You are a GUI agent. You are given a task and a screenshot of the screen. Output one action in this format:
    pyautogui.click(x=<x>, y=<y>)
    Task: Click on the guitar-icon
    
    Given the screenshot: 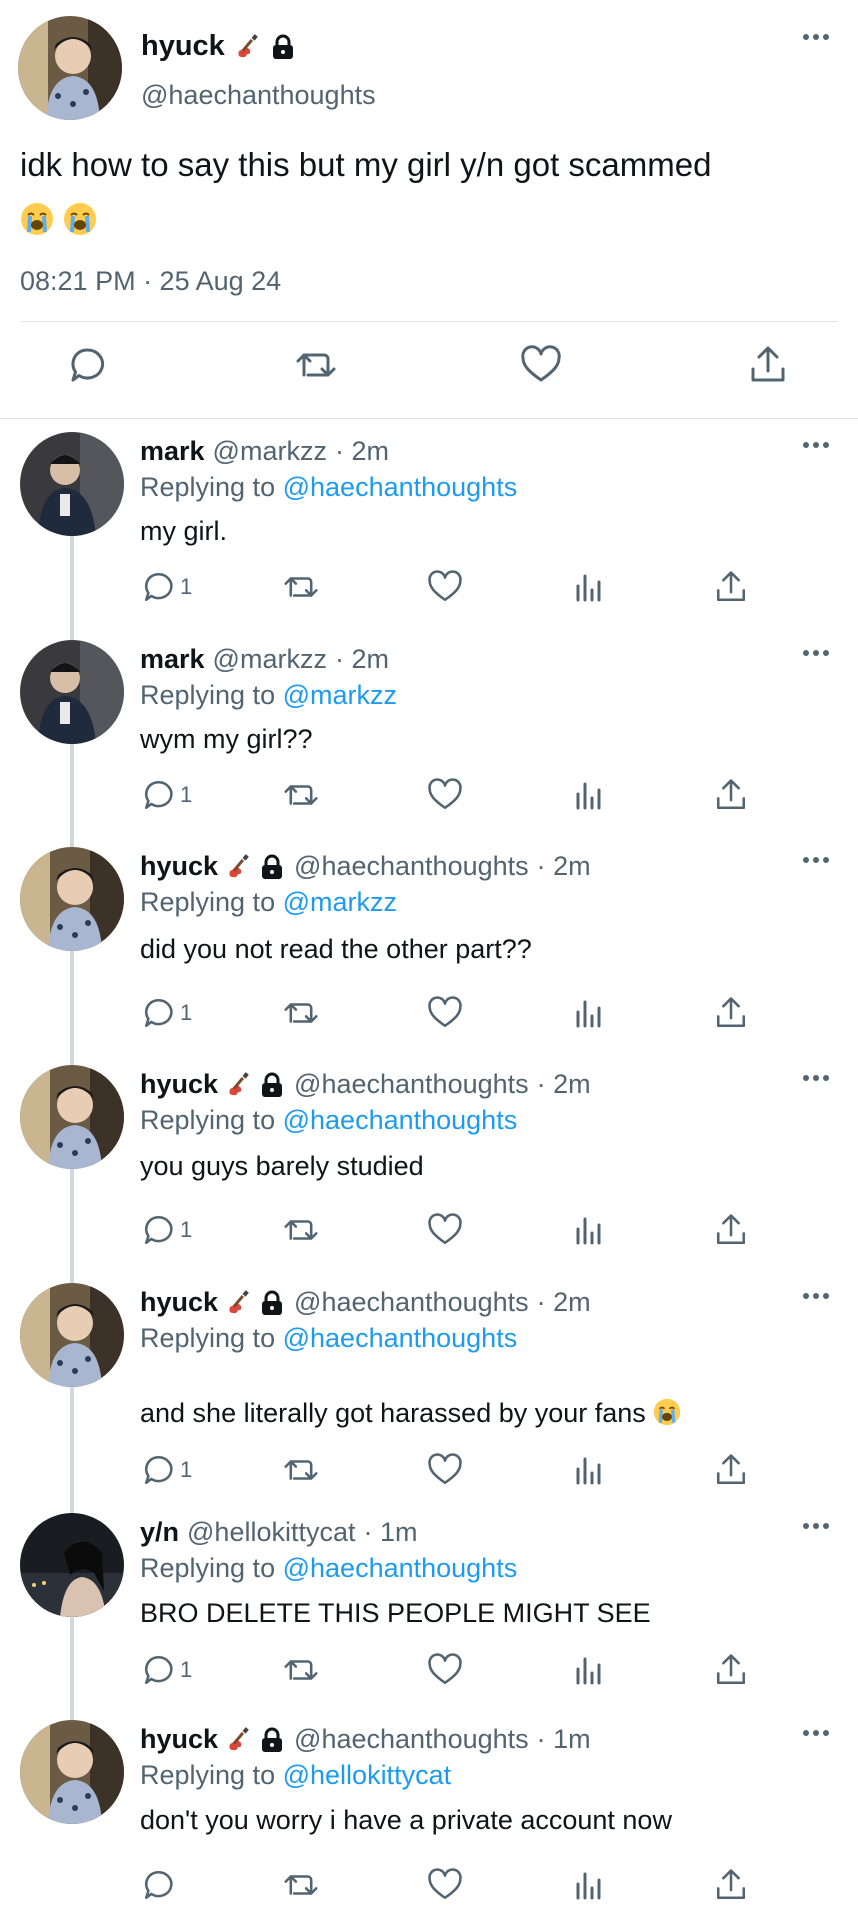 What is the action you would take?
    pyautogui.click(x=247, y=47)
    